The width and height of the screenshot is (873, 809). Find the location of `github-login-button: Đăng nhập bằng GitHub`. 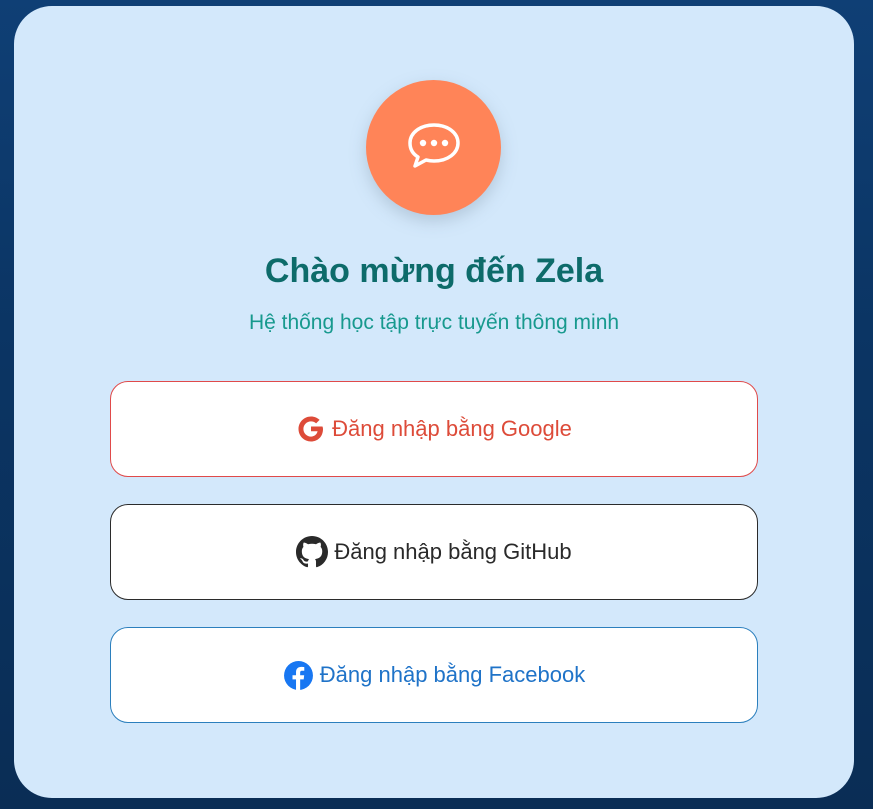

github-login-button: Đăng nhập bằng GitHub is located at coordinates (434, 552).